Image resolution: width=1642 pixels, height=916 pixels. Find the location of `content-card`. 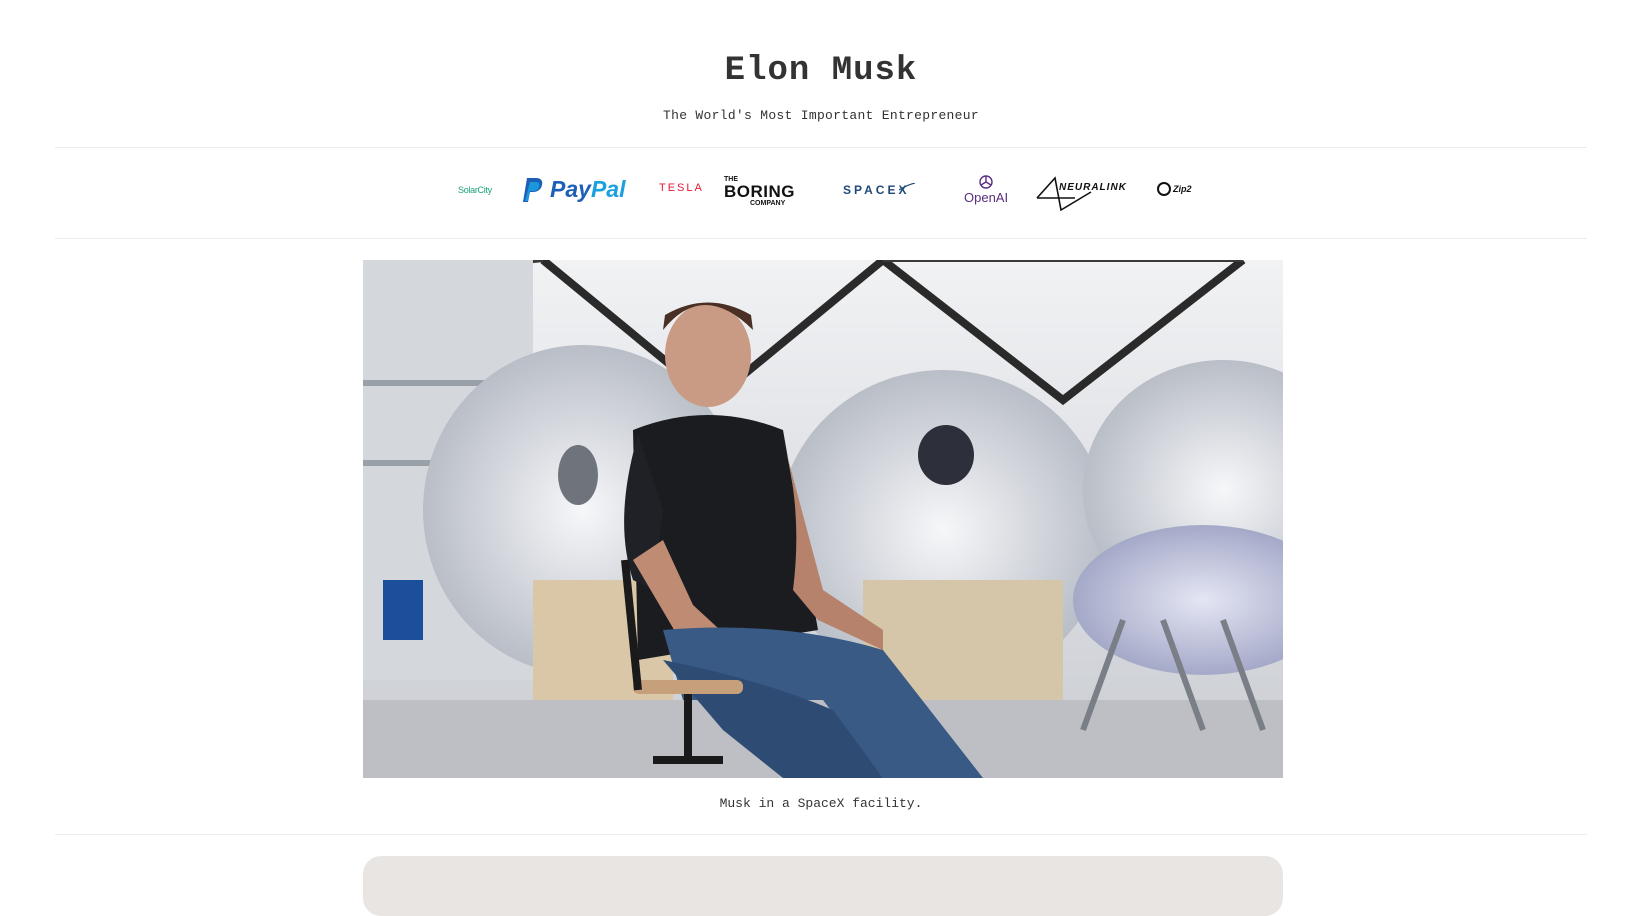

content-card is located at coordinates (823, 886).